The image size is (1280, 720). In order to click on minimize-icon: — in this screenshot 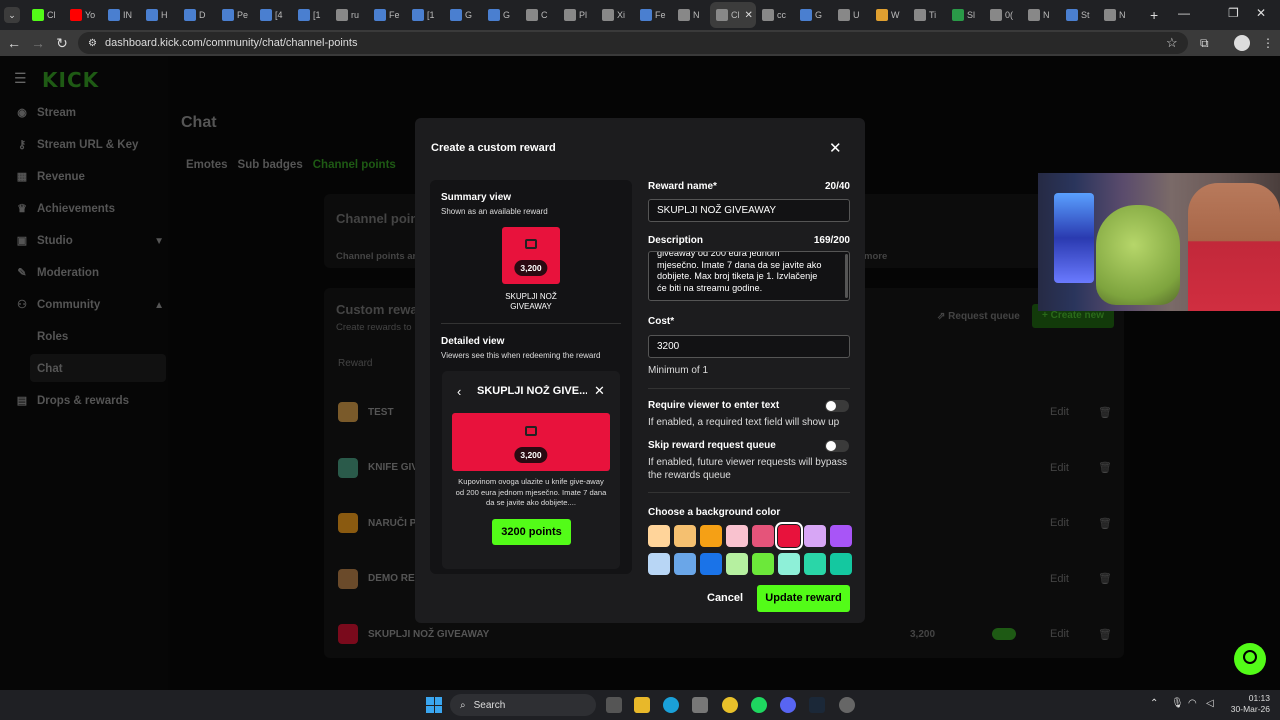, I will do `click(1184, 13)`.